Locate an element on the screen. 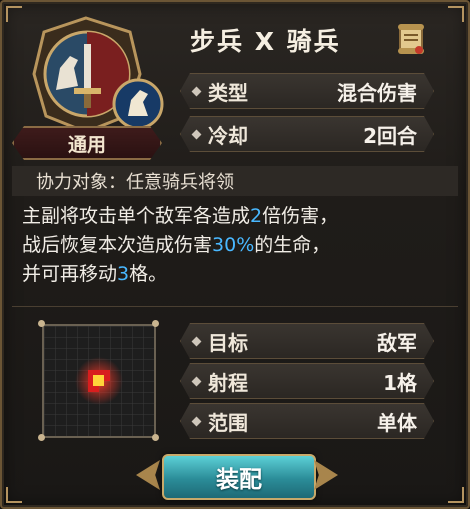 This screenshot has height=509, width=470. range-grid is located at coordinates (99, 381).